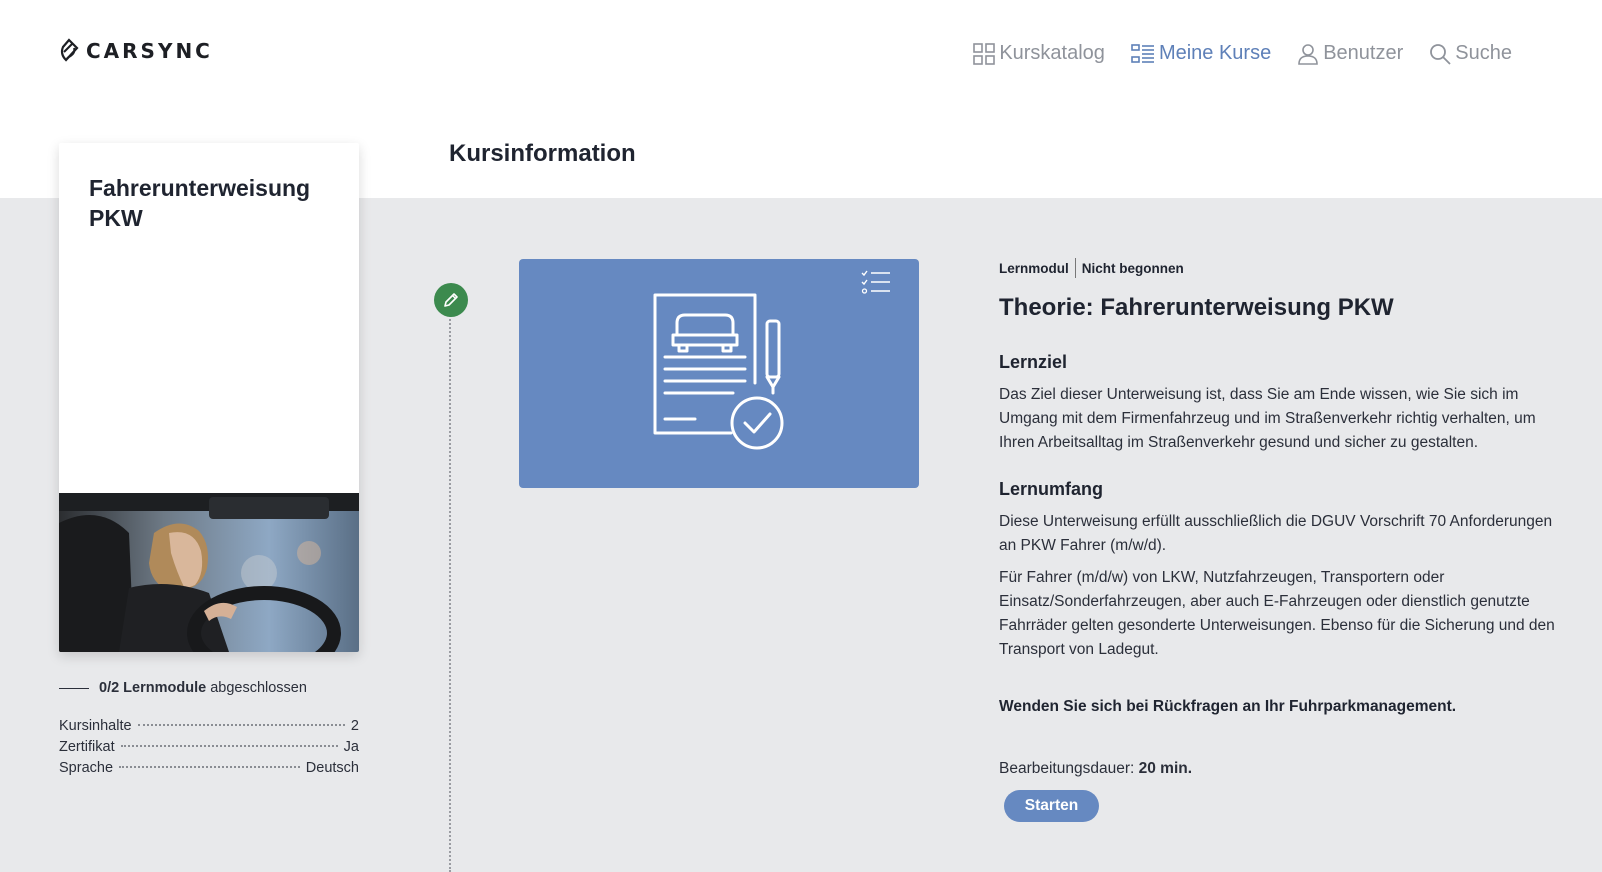 This screenshot has height=872, width=1602. What do you see at coordinates (1033, 362) in the screenshot?
I see `goal-heading: Lernziel` at bounding box center [1033, 362].